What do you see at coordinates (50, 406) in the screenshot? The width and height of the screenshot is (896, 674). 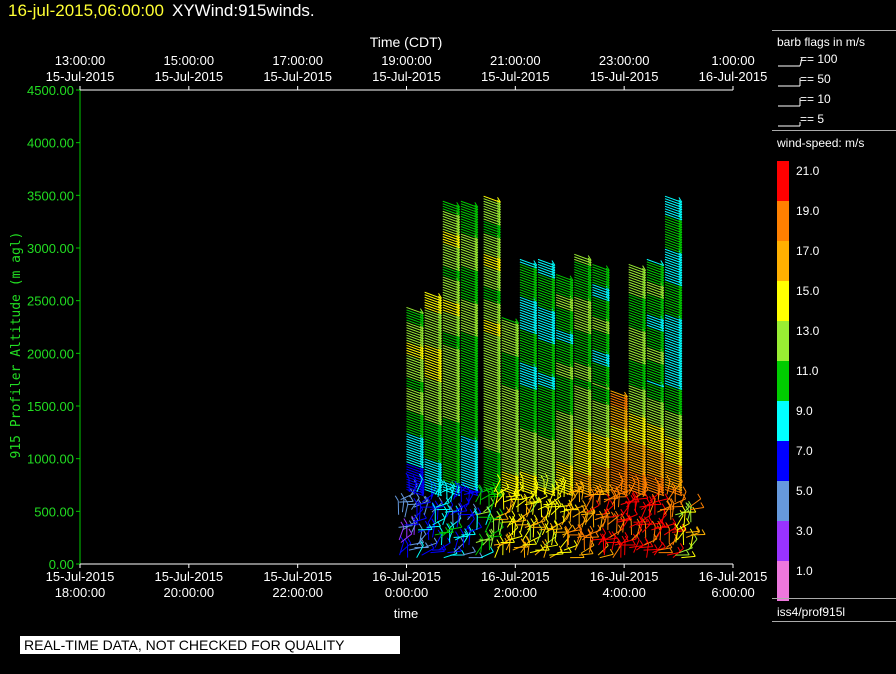 I see `y-tick-label: 1500.00` at bounding box center [50, 406].